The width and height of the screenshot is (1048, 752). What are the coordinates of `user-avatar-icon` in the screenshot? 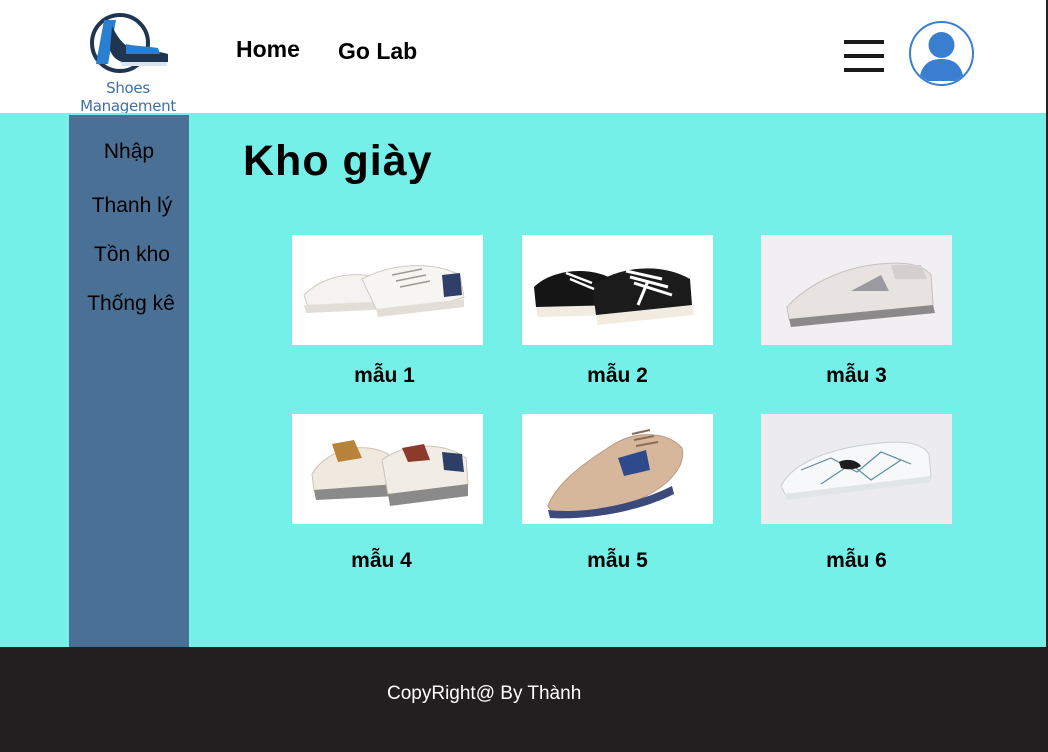 It's located at (941, 53).